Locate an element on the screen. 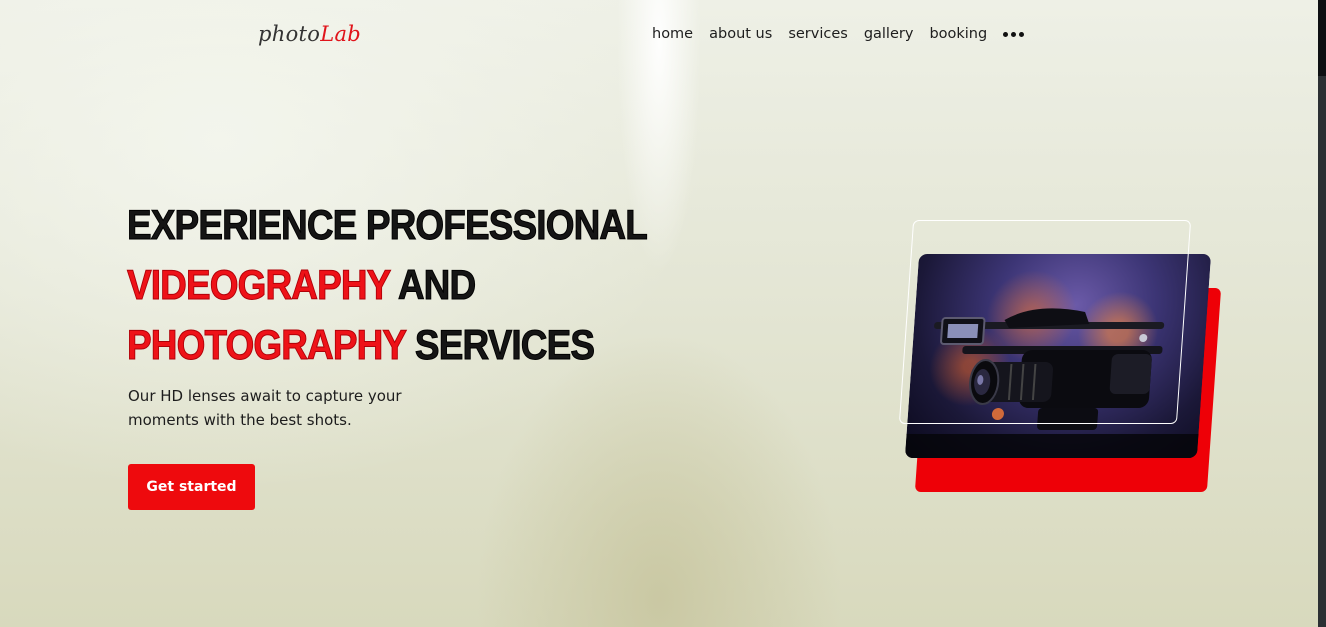 This screenshot has height=627, width=1326. headline-videography: VIDEOGRAPHY is located at coordinates (259, 285).